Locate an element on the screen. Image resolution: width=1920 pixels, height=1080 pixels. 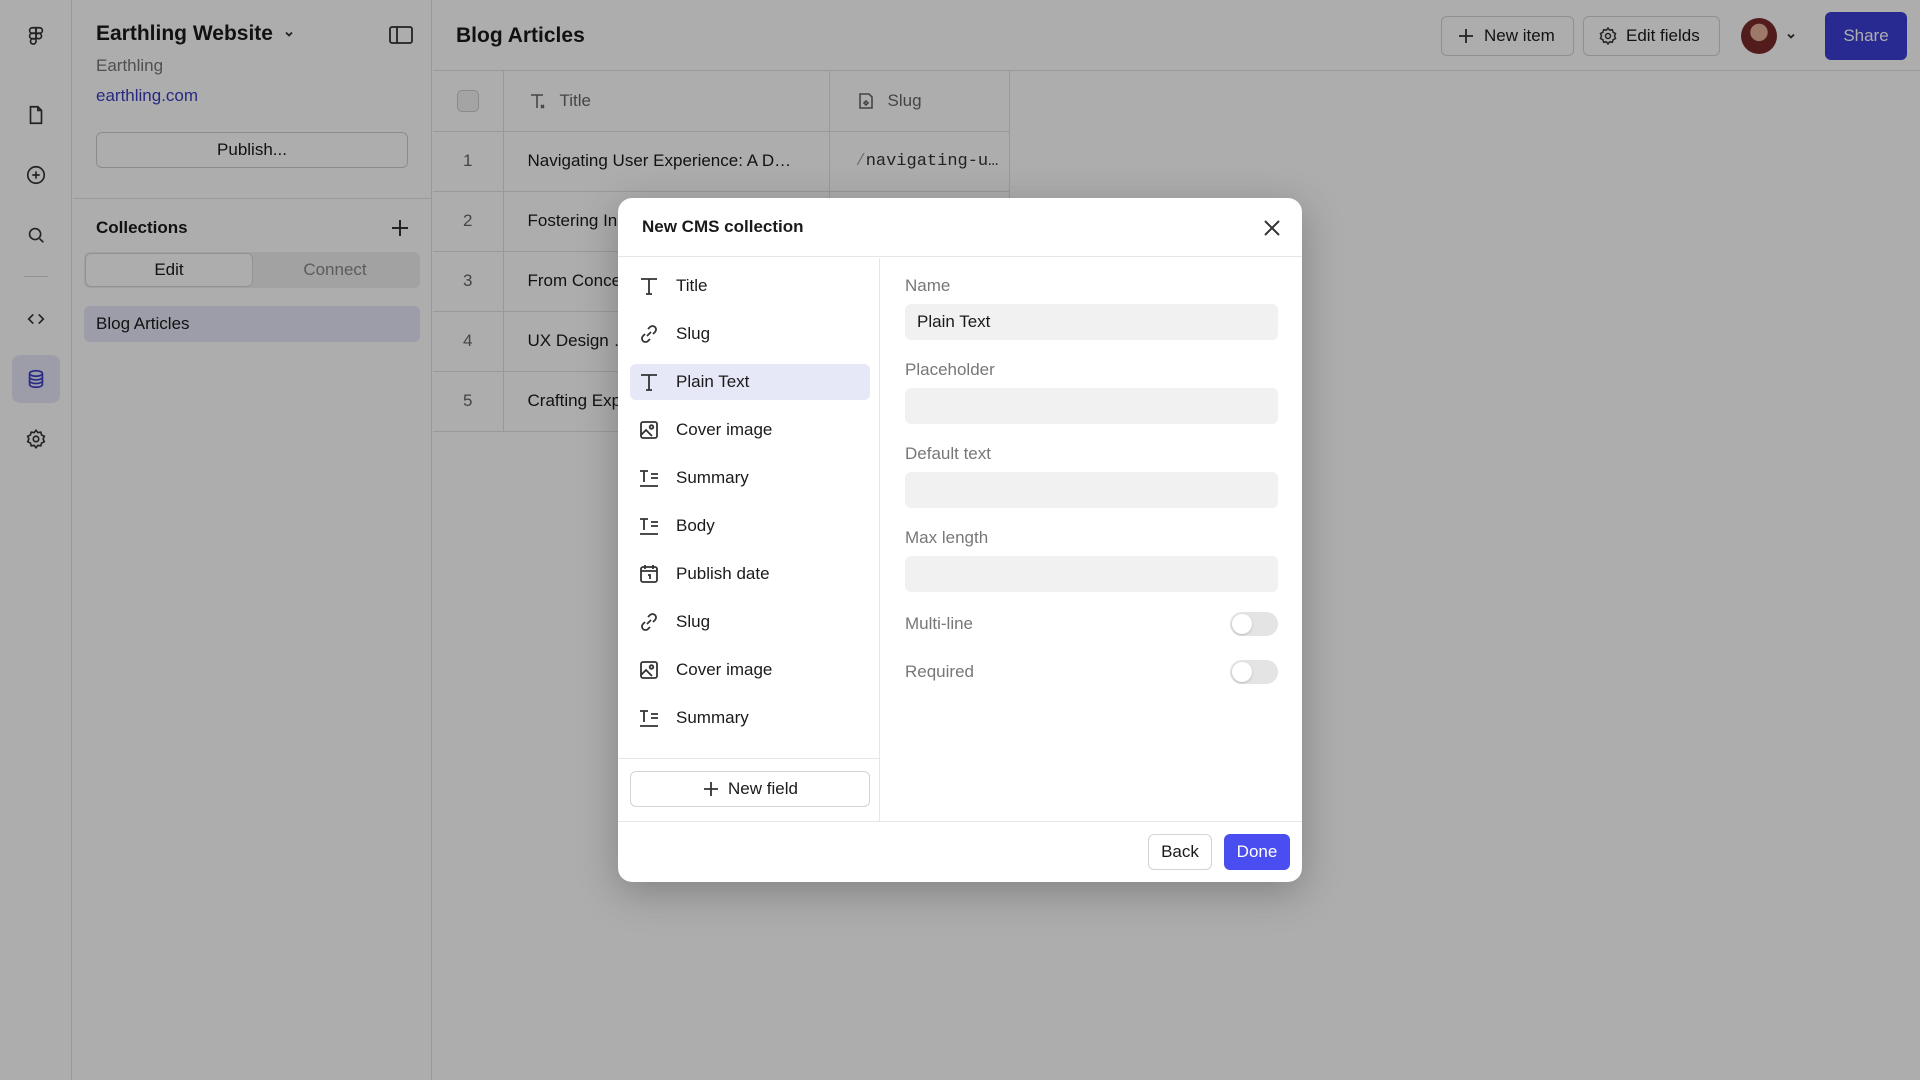
field-item-partial is located at coordinates (750, 753).